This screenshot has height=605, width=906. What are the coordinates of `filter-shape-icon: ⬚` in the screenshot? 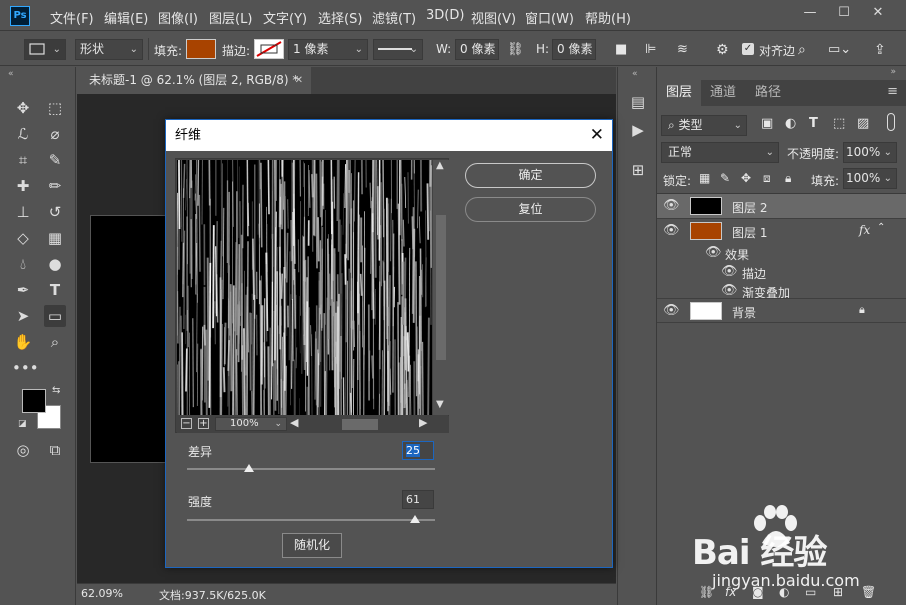 It's located at (839, 123).